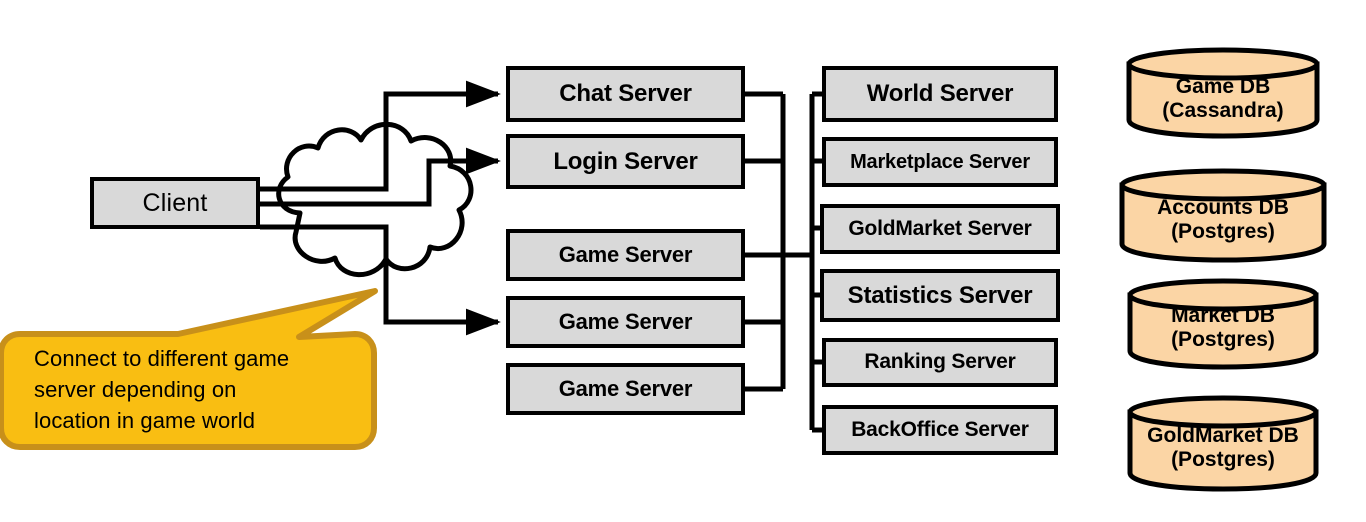 This screenshot has width=1366, height=522. I want to click on node-chat-server-label: Chat Server, so click(625, 94).